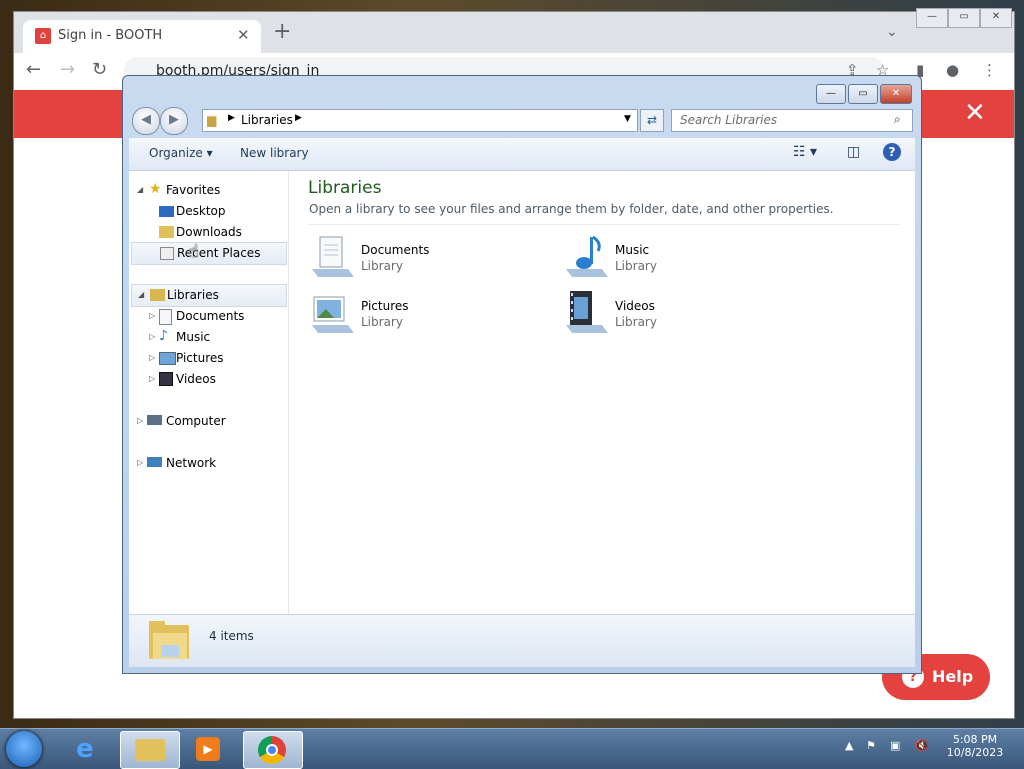 This screenshot has width=1024, height=769. Describe the element at coordinates (892, 152) in the screenshot. I see `help-icon: ?` at that location.